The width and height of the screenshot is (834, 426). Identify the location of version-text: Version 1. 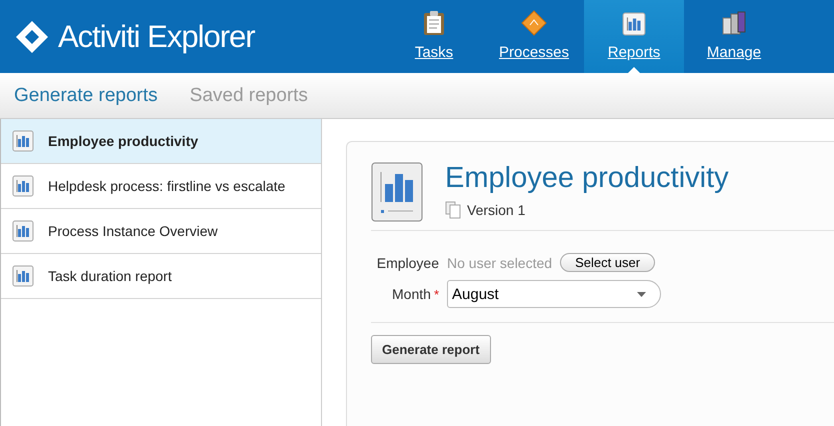
(496, 210).